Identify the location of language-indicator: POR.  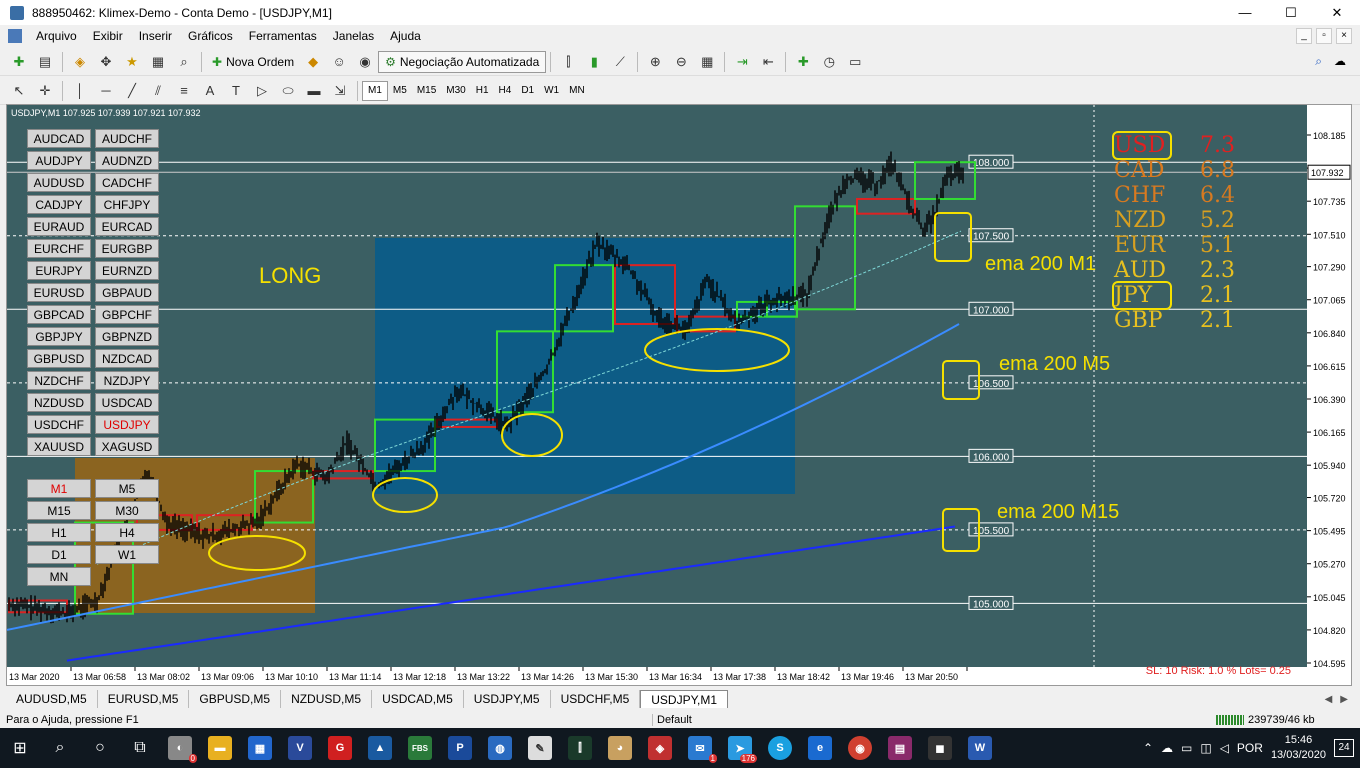
(1250, 748).